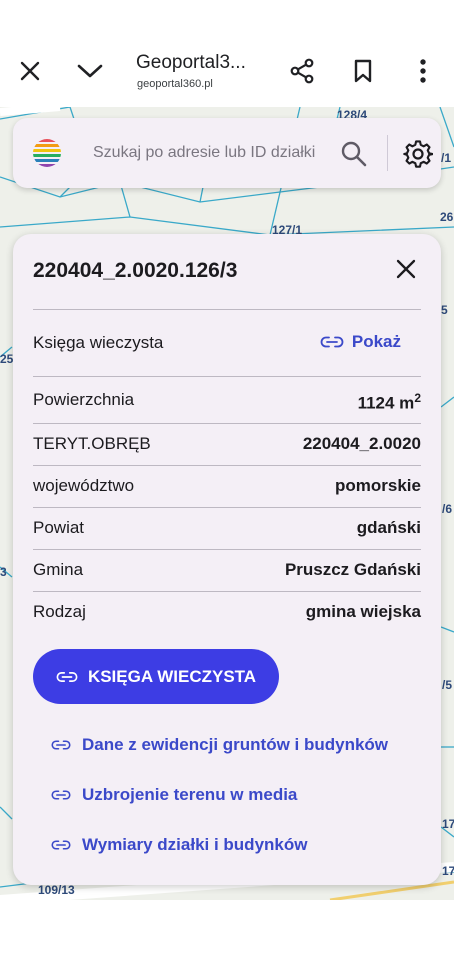 This screenshot has height=960, width=454. I want to click on show-land-register-link: Pokaż, so click(360, 342).